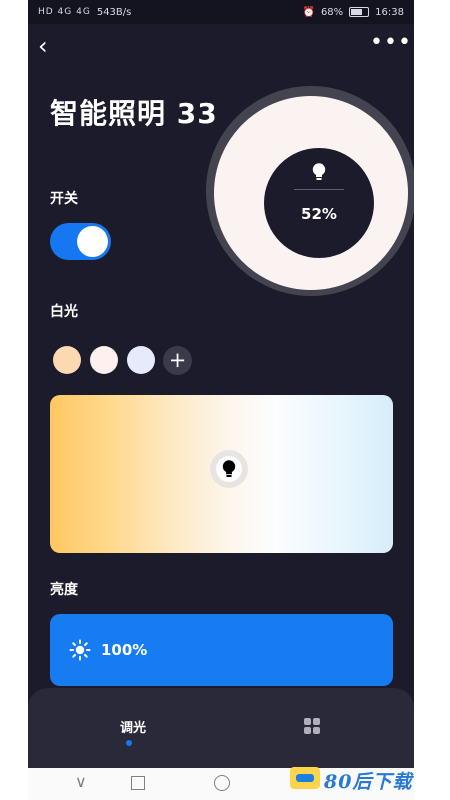 Image resolution: width=450 pixels, height=800 pixels. I want to click on left-margin, so click(14, 400).